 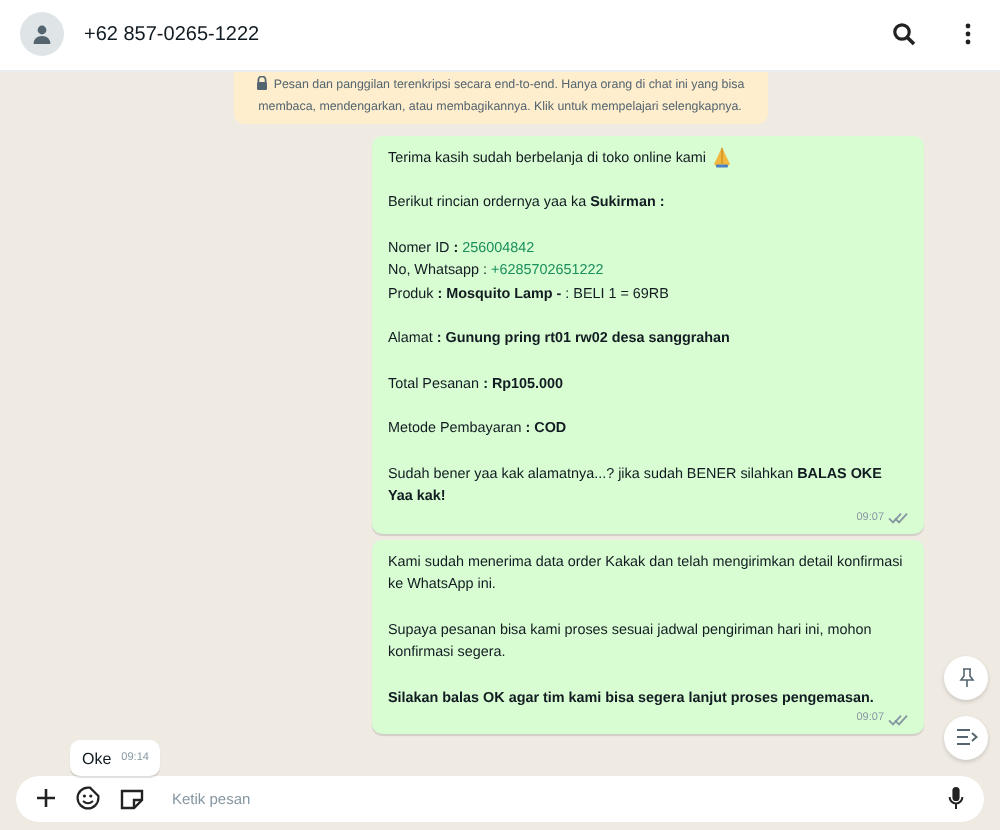 I want to click on pin-button, so click(x=966, y=677).